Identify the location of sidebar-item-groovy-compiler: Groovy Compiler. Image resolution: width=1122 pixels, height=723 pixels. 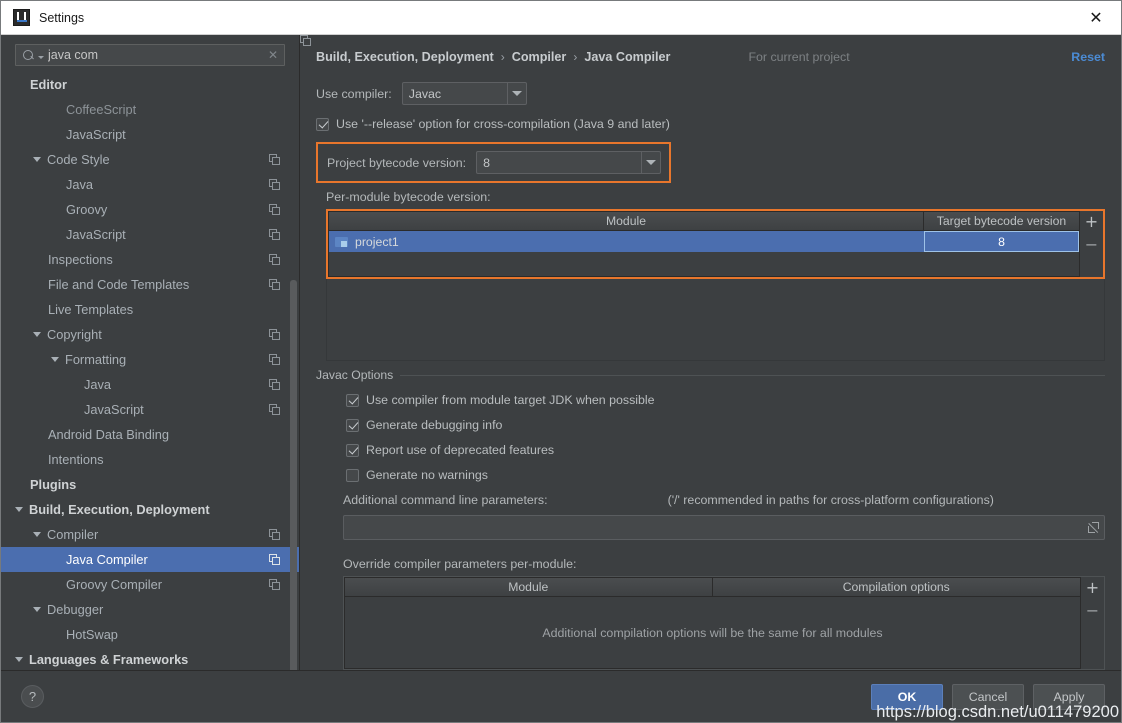
(150, 584).